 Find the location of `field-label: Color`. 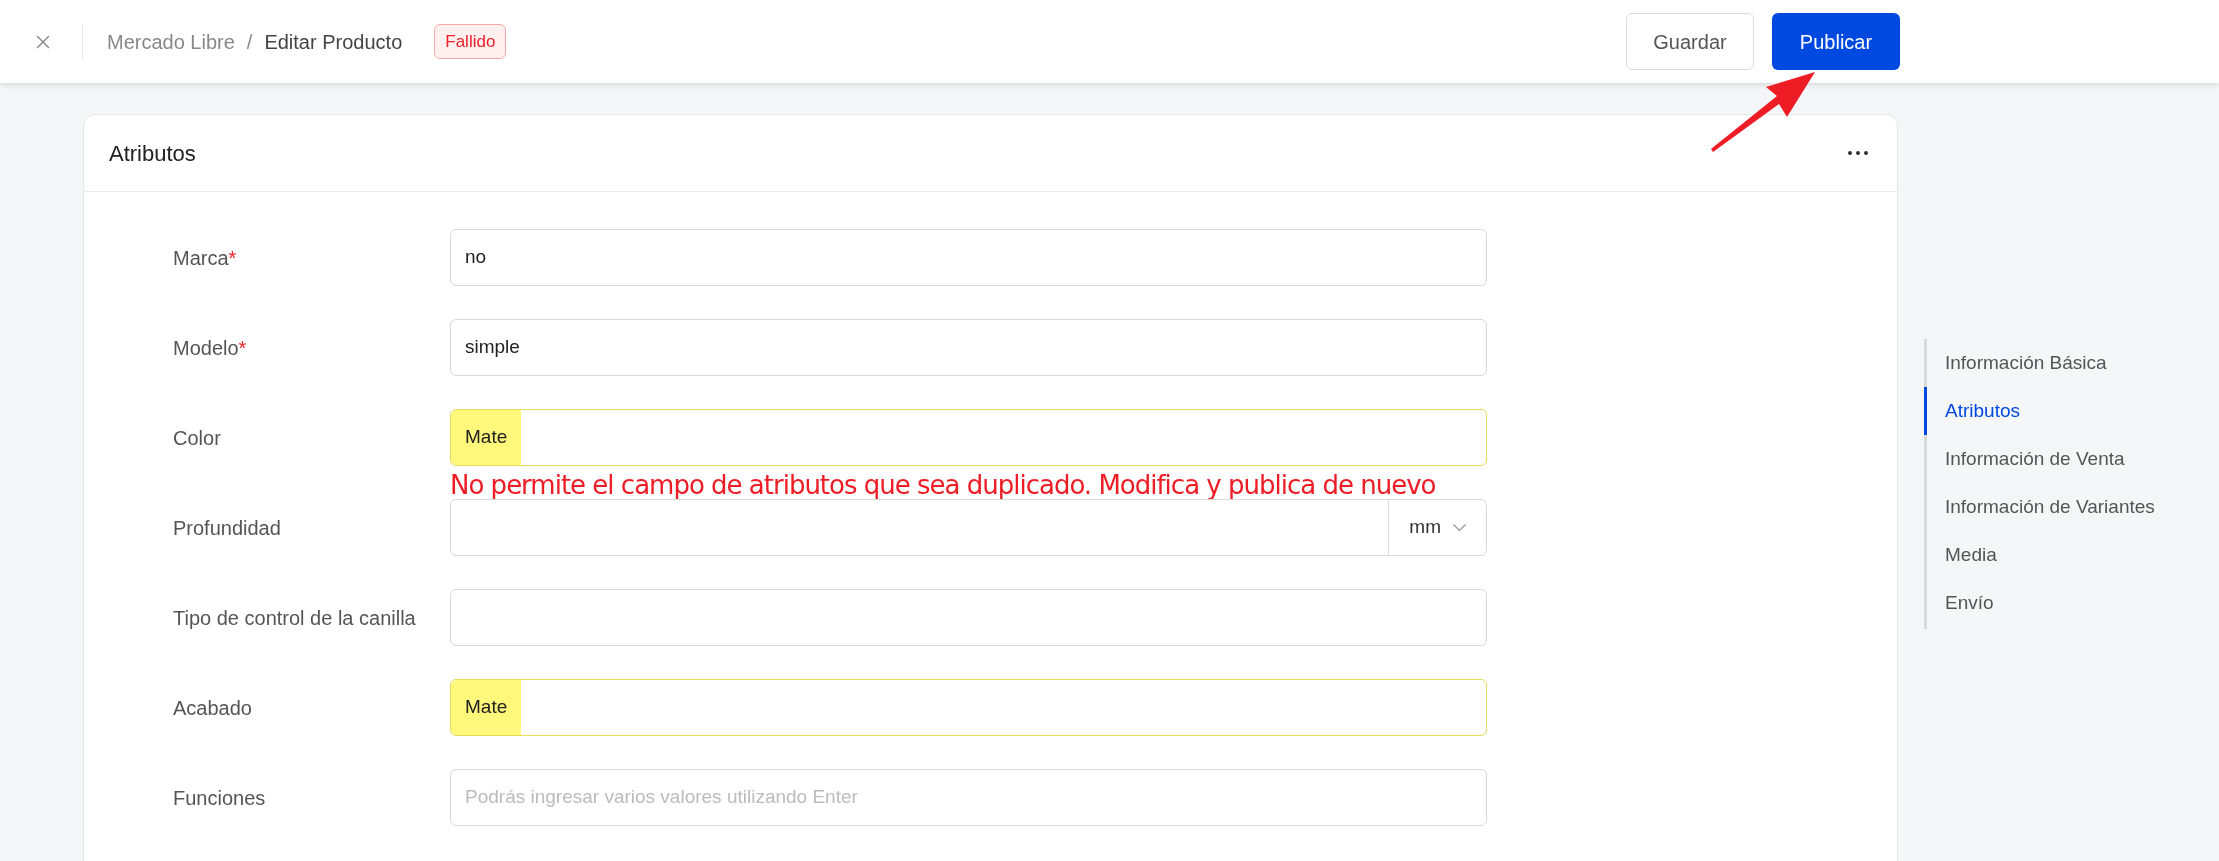

field-label: Color is located at coordinates (197, 437).